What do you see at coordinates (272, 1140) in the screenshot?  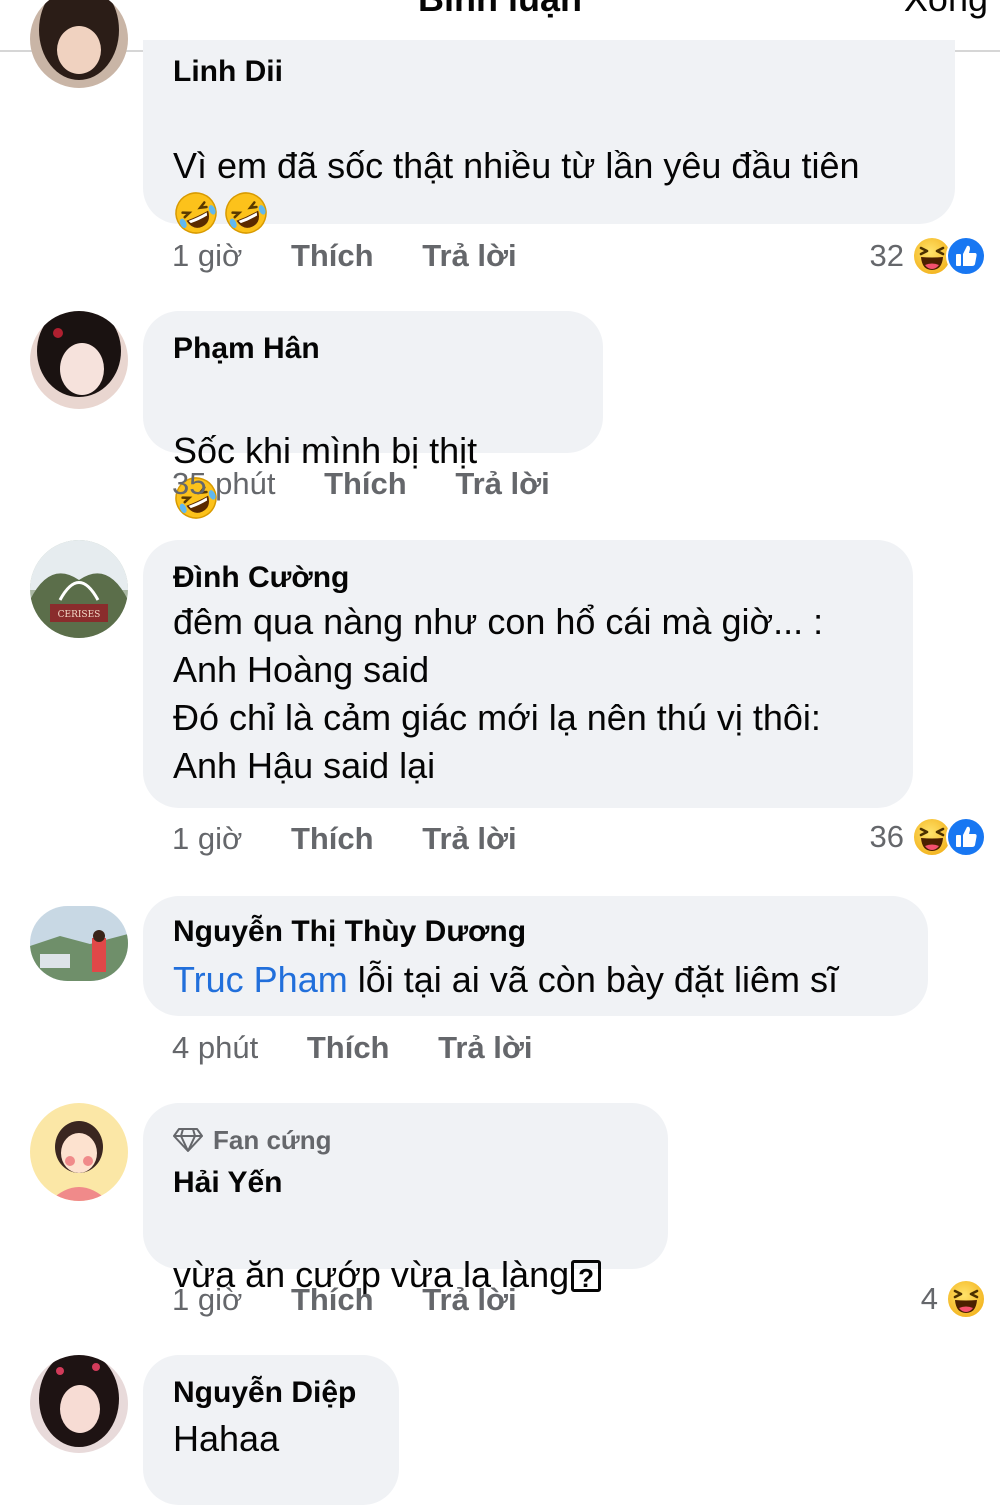 I see `fan-badge-label: Fan cứng` at bounding box center [272, 1140].